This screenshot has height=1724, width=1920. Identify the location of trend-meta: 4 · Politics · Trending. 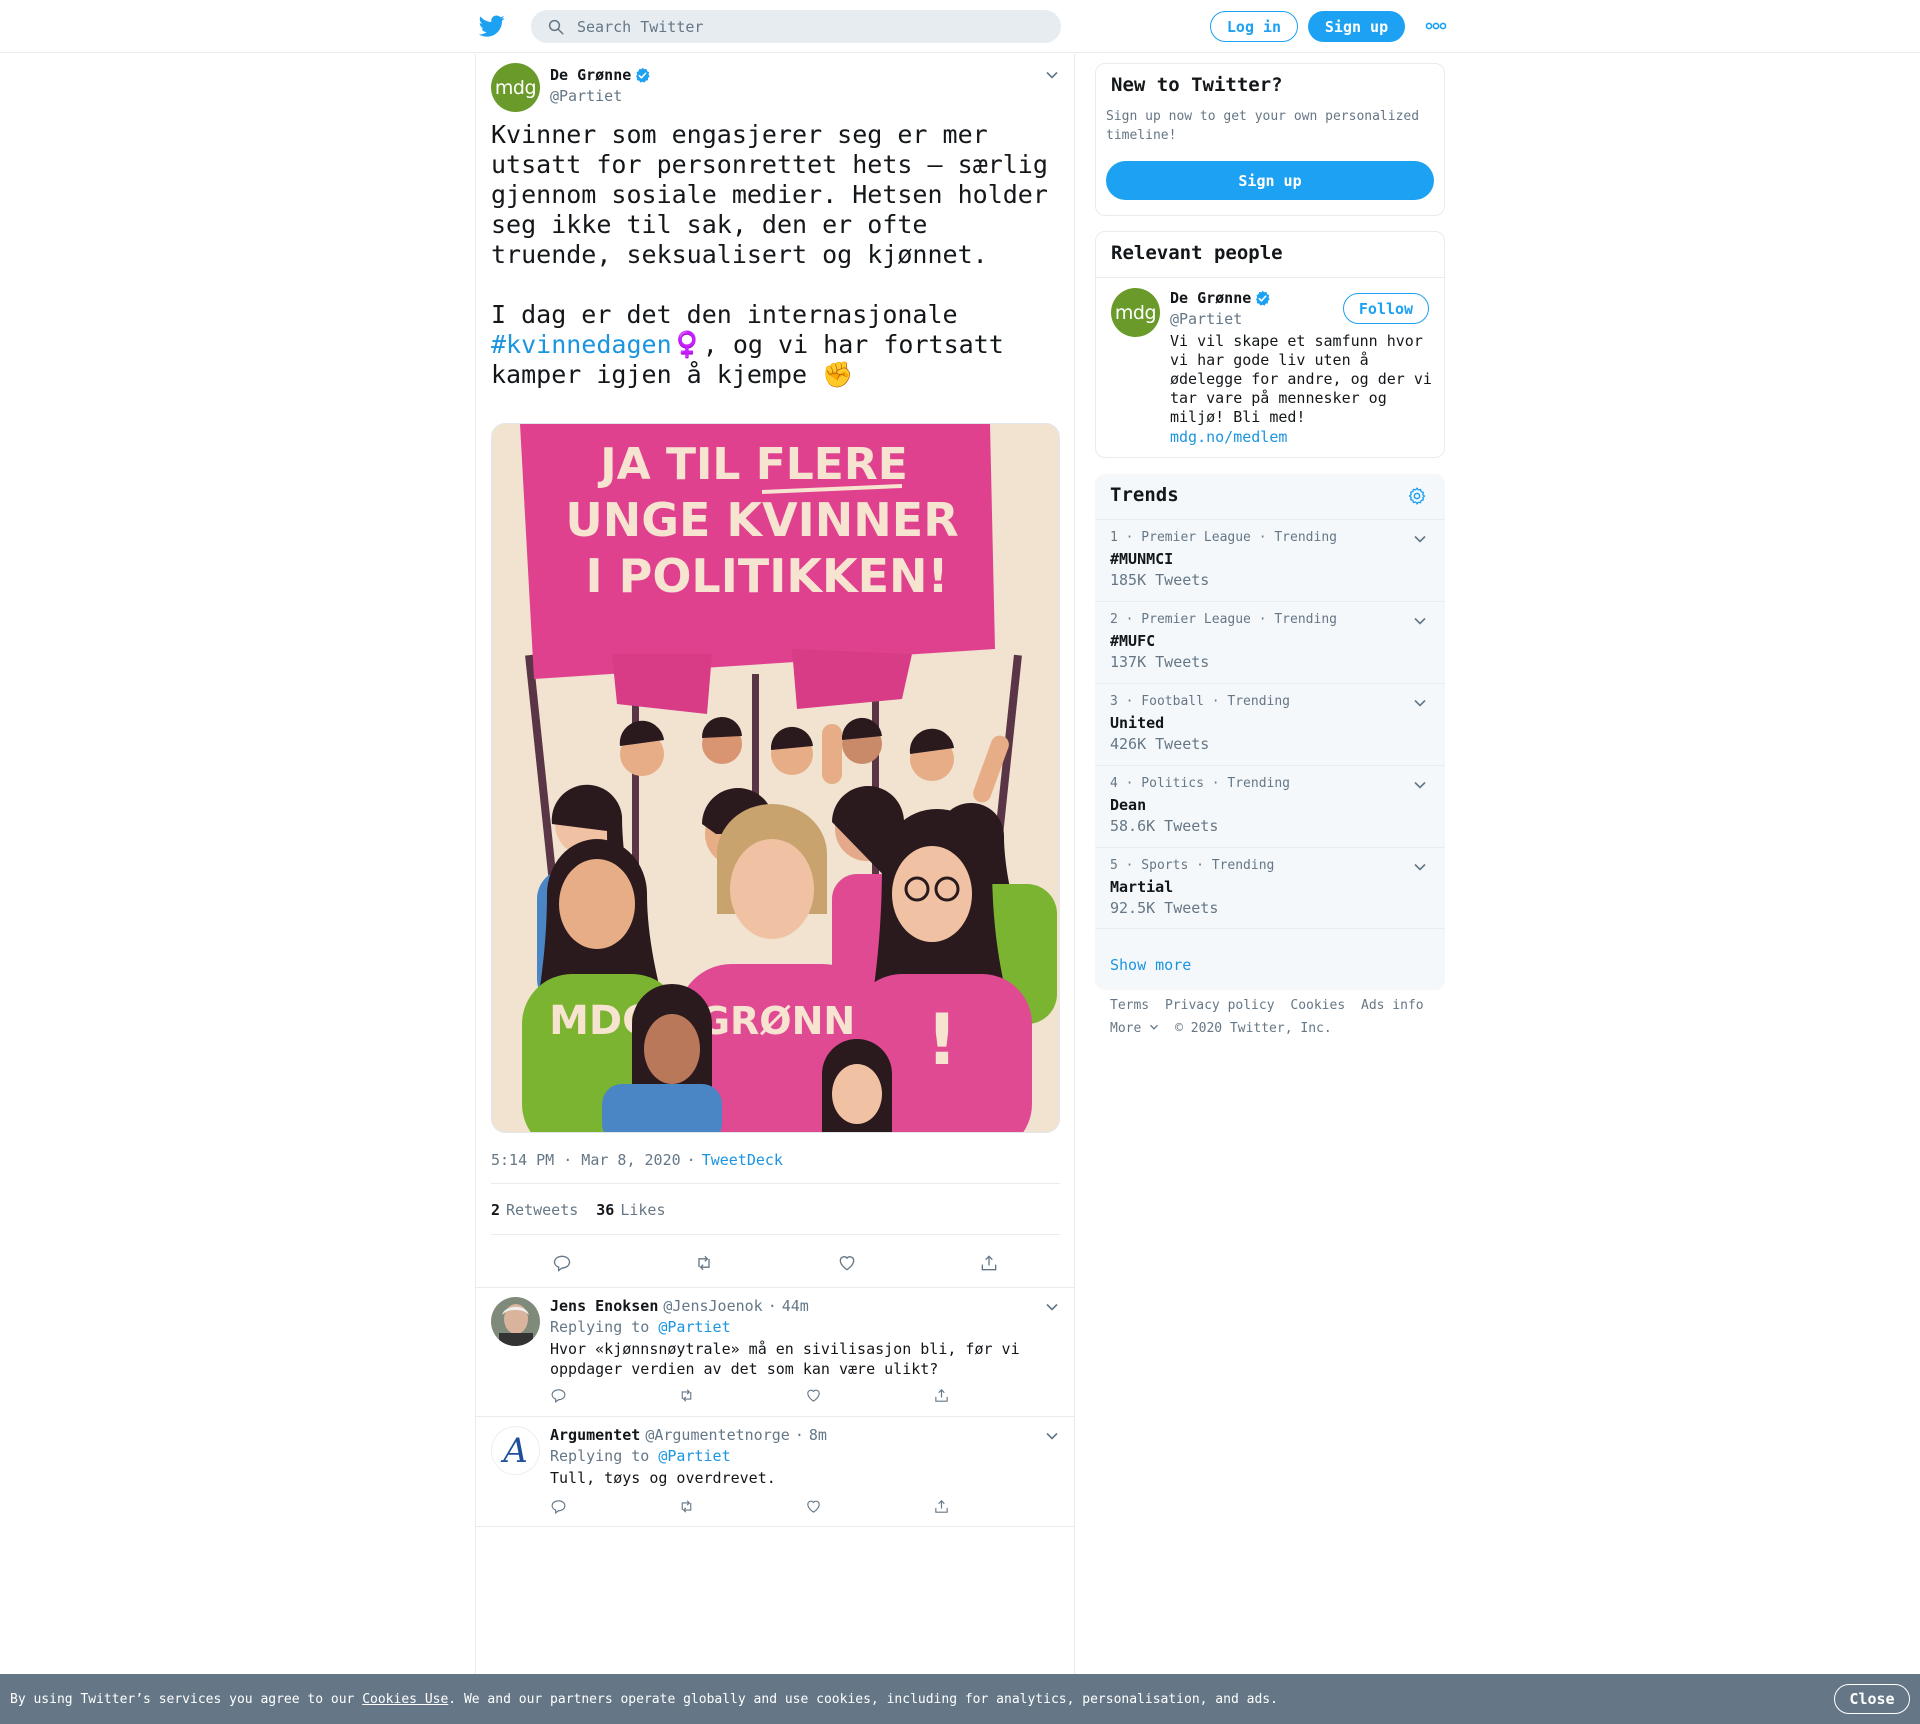
(1200, 783).